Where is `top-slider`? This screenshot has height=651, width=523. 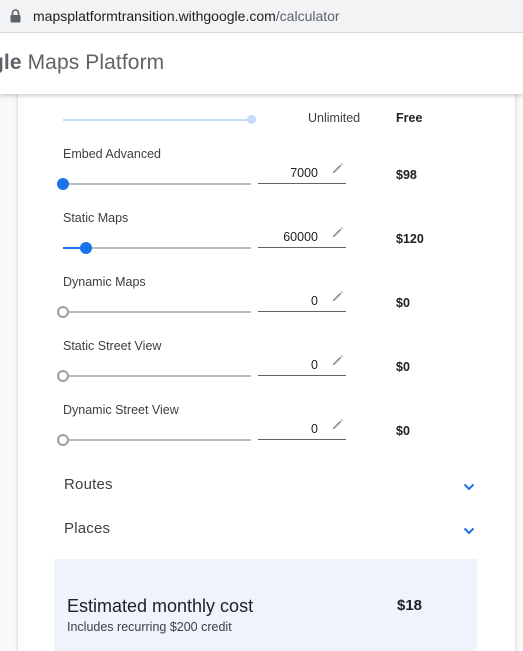
top-slider is located at coordinates (159, 120).